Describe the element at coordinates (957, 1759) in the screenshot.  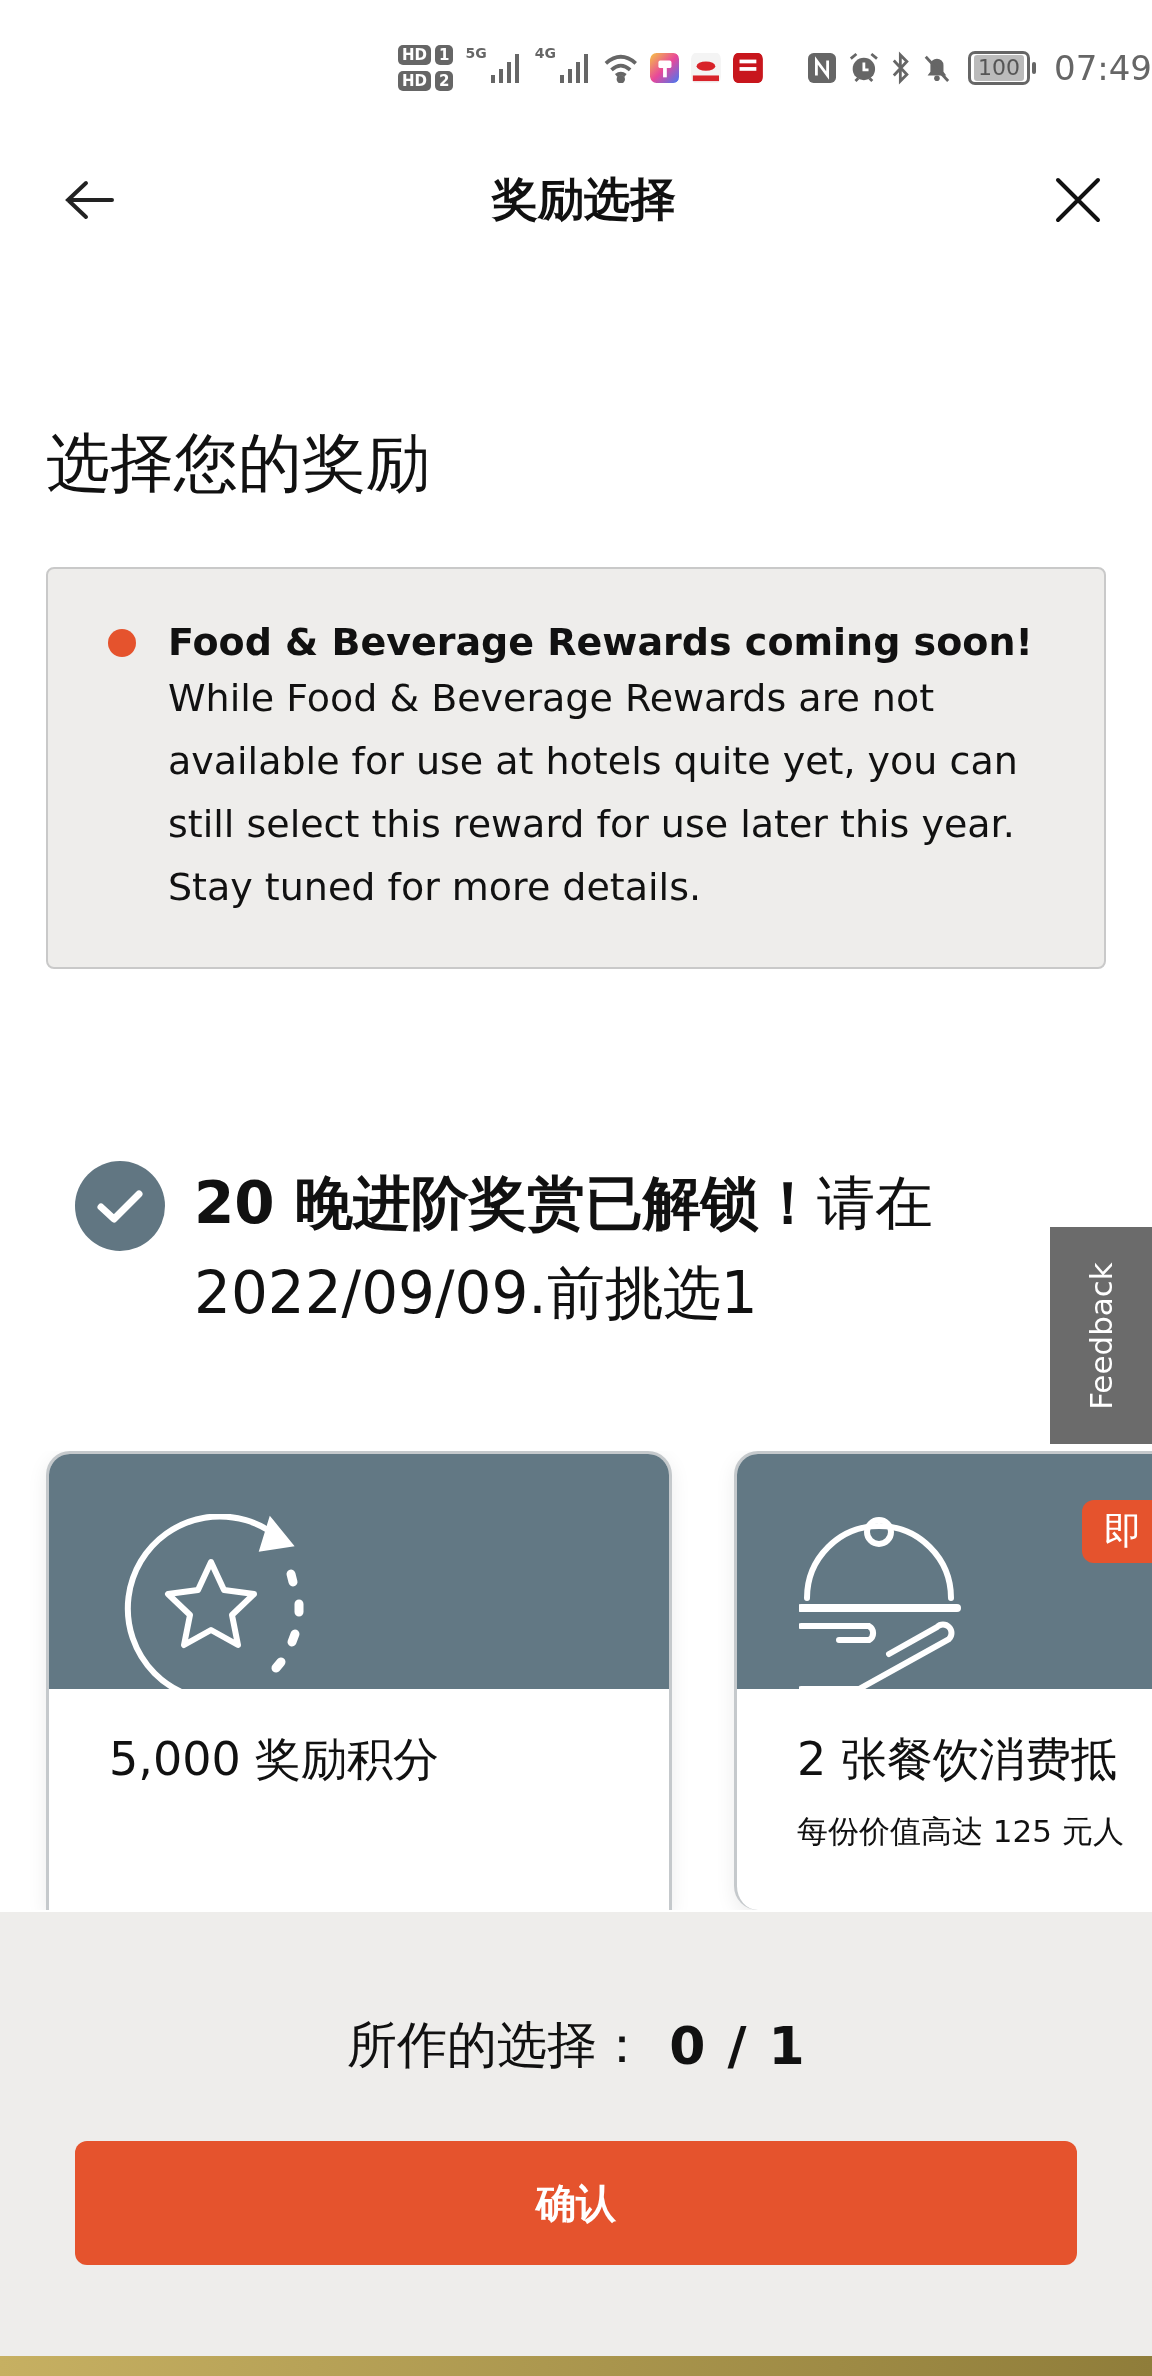
I see `reward-title: 2 张餐饮消费抵` at that location.